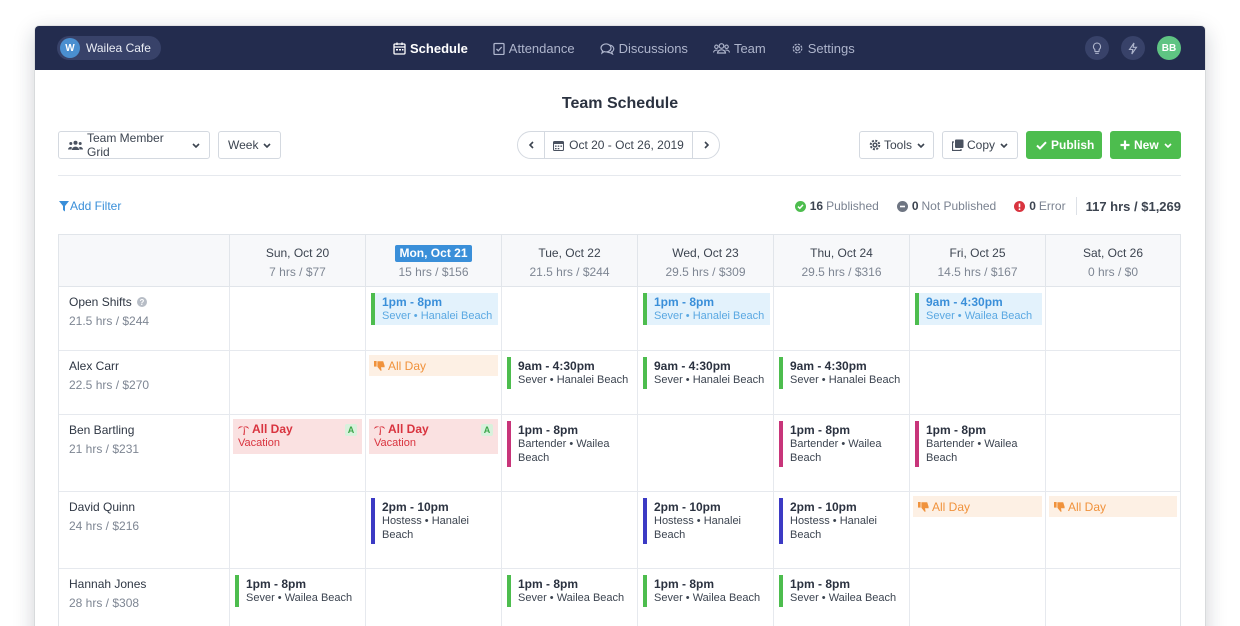 This screenshot has height=626, width=1240. I want to click on schedule-cell: 9am - 4:30pm Sever • Wailea Beach, so click(977, 318).